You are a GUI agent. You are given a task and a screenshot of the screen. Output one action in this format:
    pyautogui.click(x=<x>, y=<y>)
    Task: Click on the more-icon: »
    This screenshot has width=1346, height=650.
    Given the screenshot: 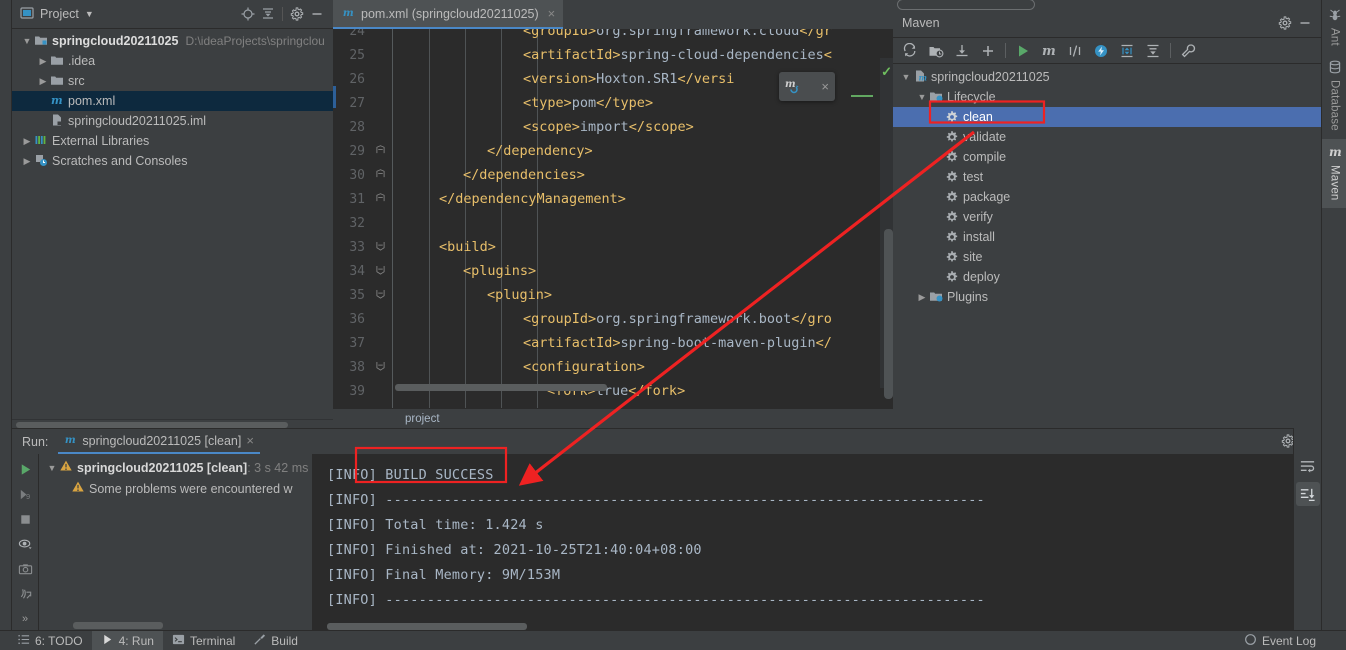 What is the action you would take?
    pyautogui.click(x=25, y=619)
    